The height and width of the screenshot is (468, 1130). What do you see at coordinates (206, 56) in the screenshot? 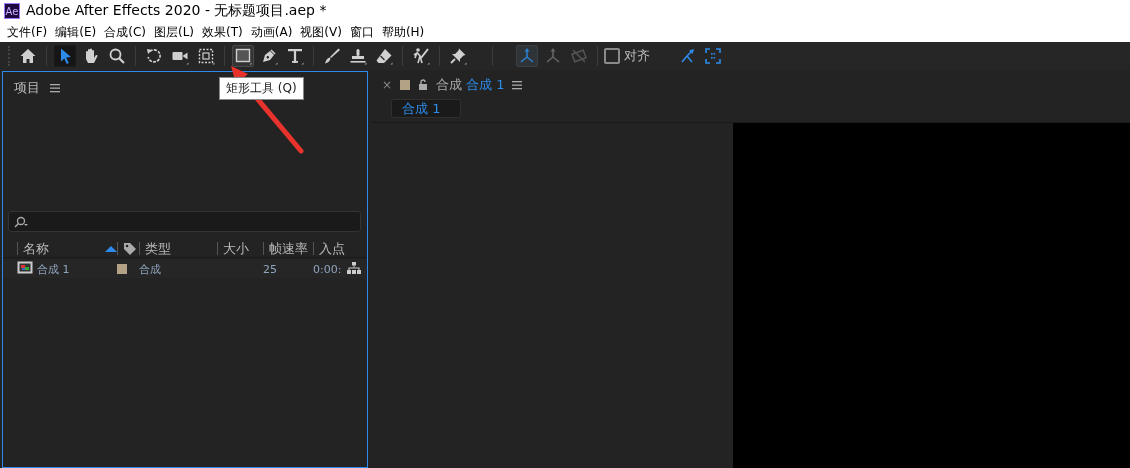
I see `dotted-square-icon` at bounding box center [206, 56].